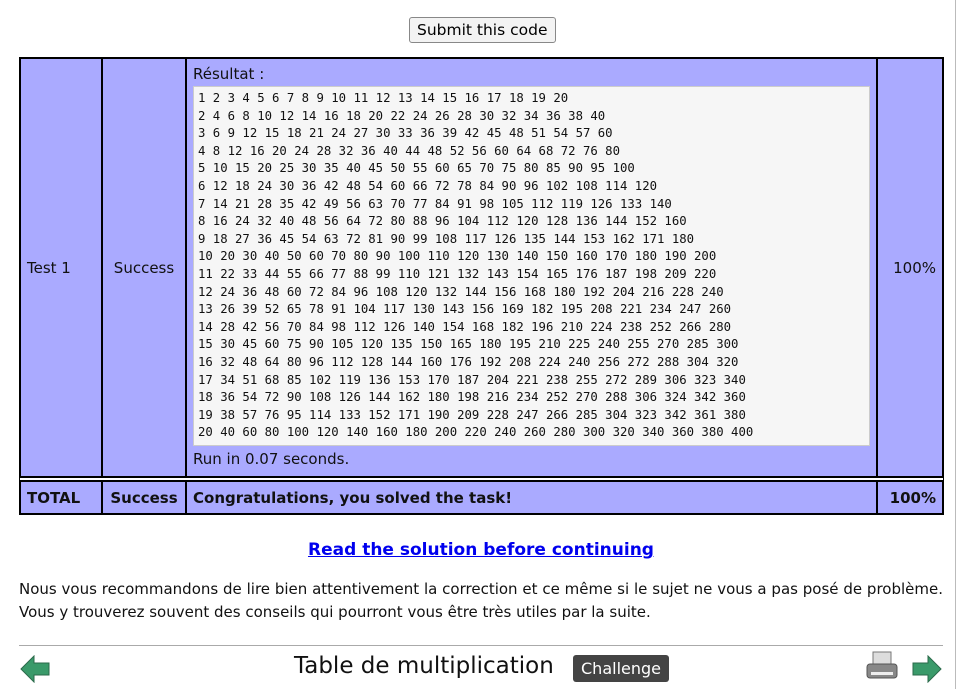 Image resolution: width=966 pixels, height=689 pixels. Describe the element at coordinates (910, 267) in the screenshot. I see `test-score: 100%` at that location.